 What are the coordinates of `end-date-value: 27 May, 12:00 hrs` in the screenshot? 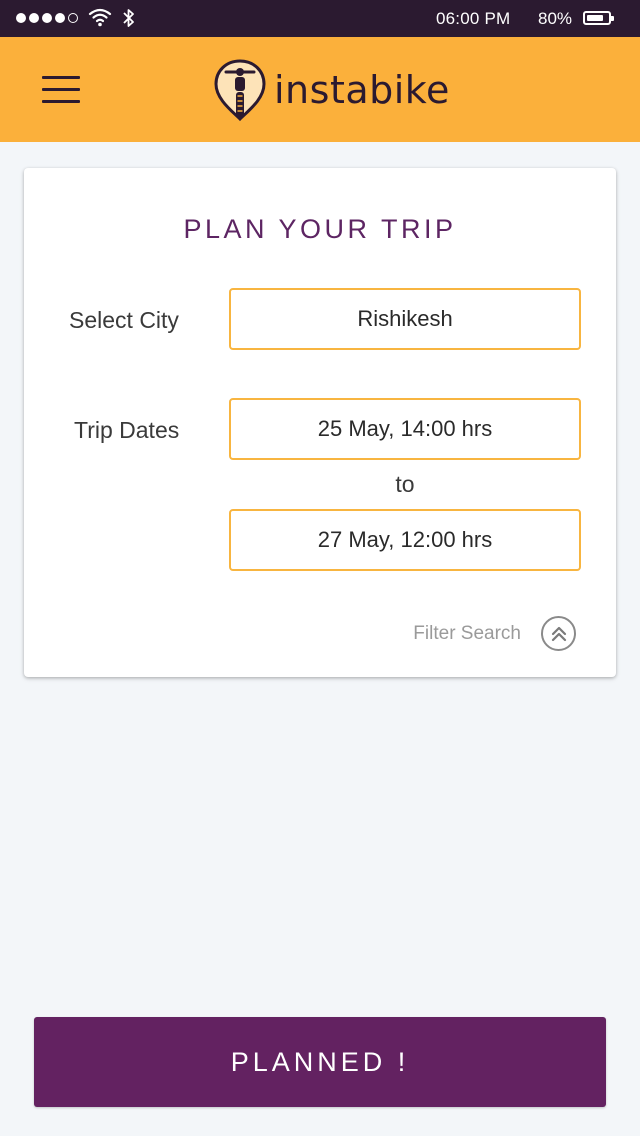 It's located at (405, 539).